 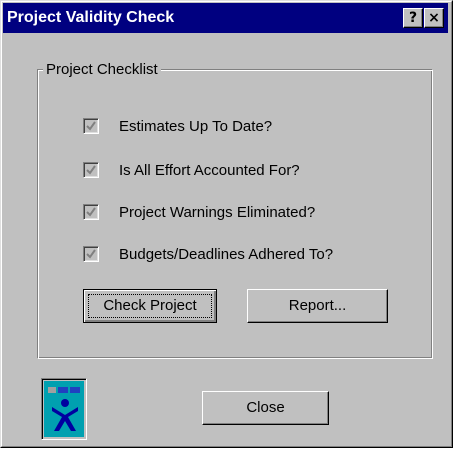 I want to click on checklist-item-label: Is All Effort Accounted For?, so click(x=209, y=170).